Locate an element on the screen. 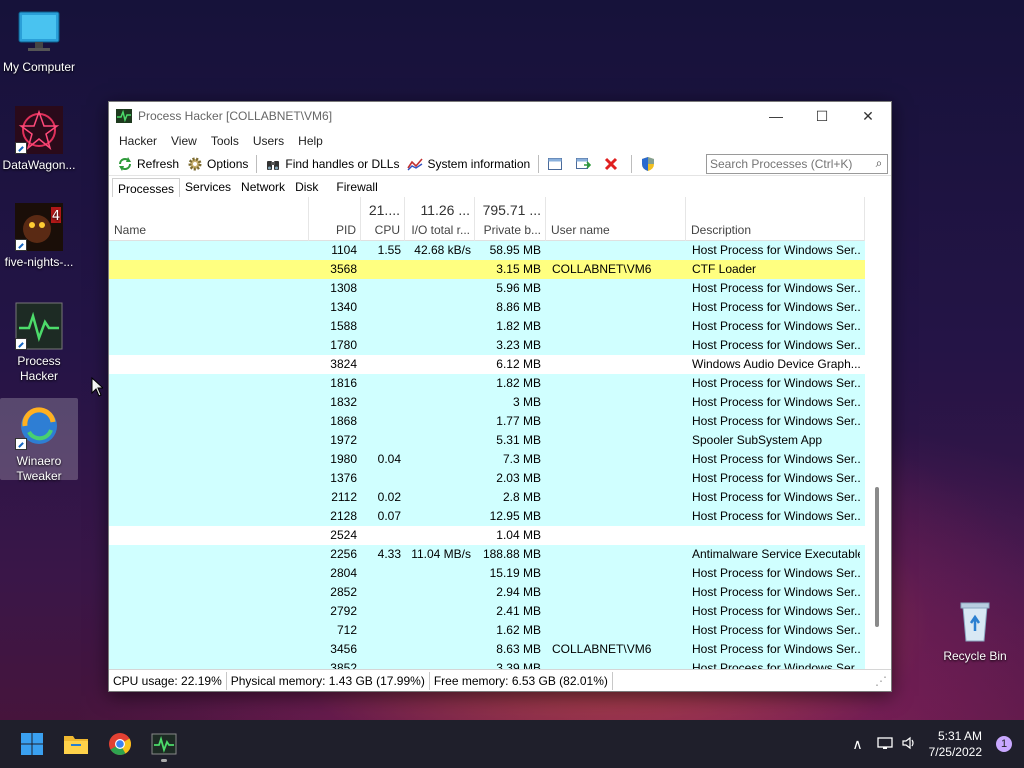 This screenshot has height=768, width=1024. process-pid: 2852 is located at coordinates (343, 592).